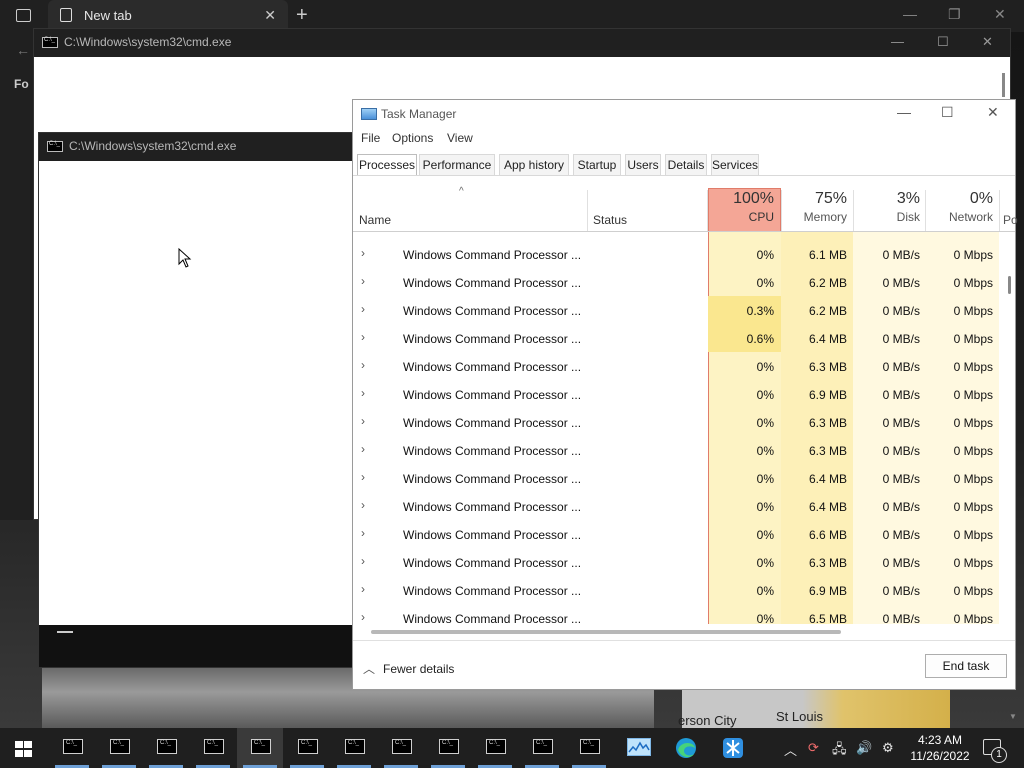 This screenshot has height=768, width=1024. I want to click on volume-icon: 🔊, so click(864, 748).